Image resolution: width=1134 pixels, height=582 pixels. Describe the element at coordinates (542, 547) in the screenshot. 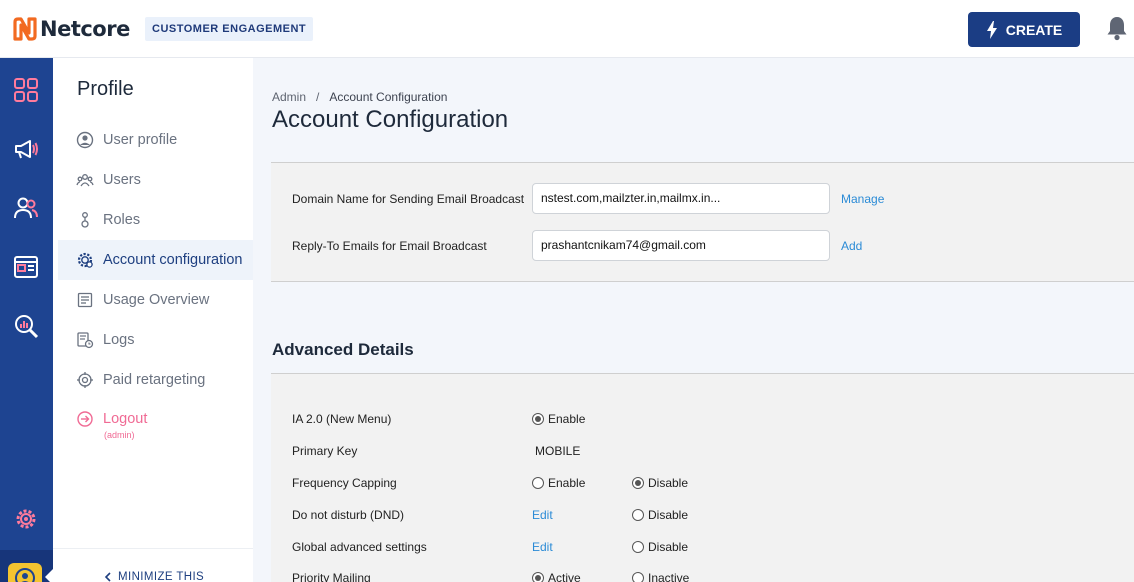

I see `global-advanced-settings-edit-link: Edit` at that location.